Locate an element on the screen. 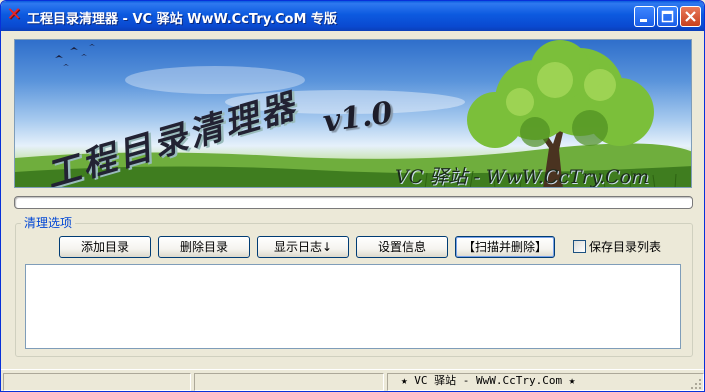 This screenshot has height=392, width=705. minimize-icon is located at coordinates (643, 20).